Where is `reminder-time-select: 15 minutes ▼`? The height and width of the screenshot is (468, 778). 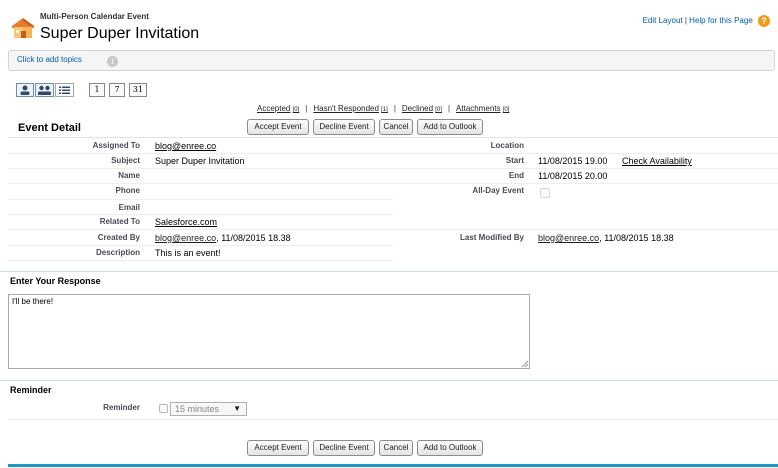 reminder-time-select: 15 minutes ▼ is located at coordinates (208, 409).